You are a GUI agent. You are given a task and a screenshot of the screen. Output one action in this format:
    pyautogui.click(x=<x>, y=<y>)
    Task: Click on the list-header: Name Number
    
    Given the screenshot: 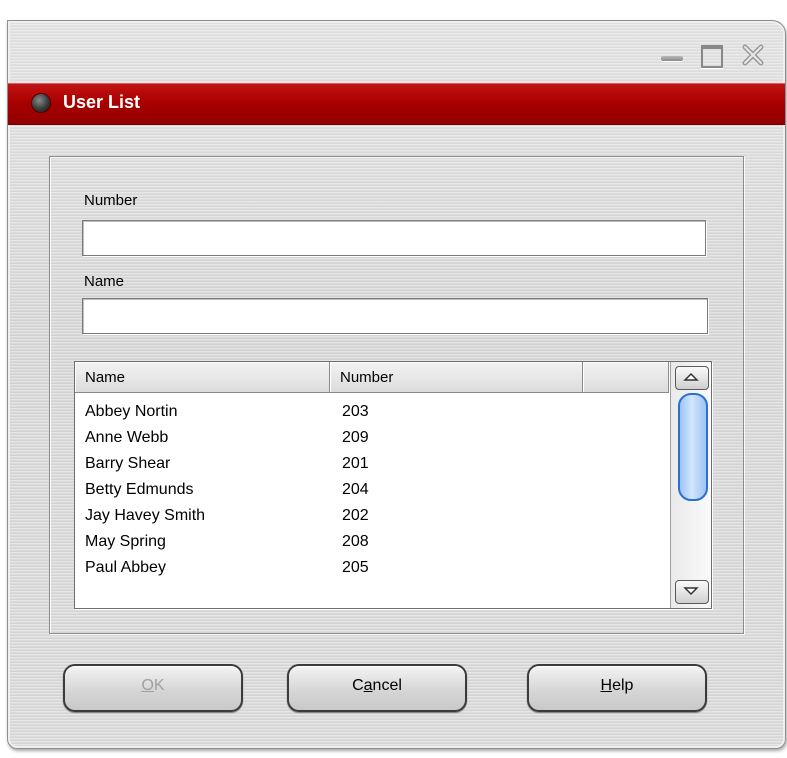 What is the action you would take?
    pyautogui.click(x=372, y=378)
    